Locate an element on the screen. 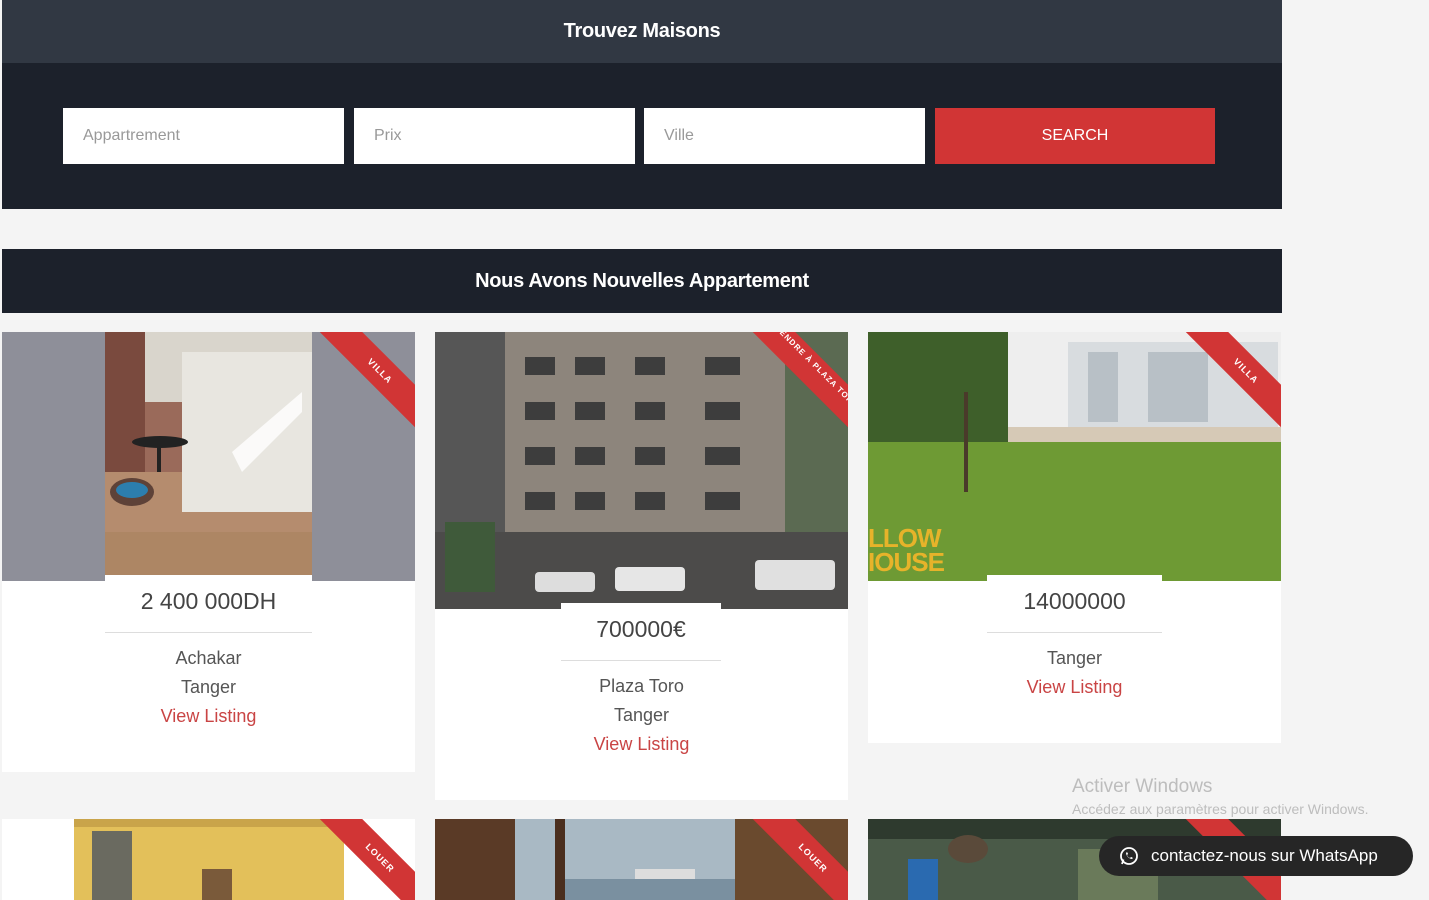  whatsapp-icon is located at coordinates (1129, 856).